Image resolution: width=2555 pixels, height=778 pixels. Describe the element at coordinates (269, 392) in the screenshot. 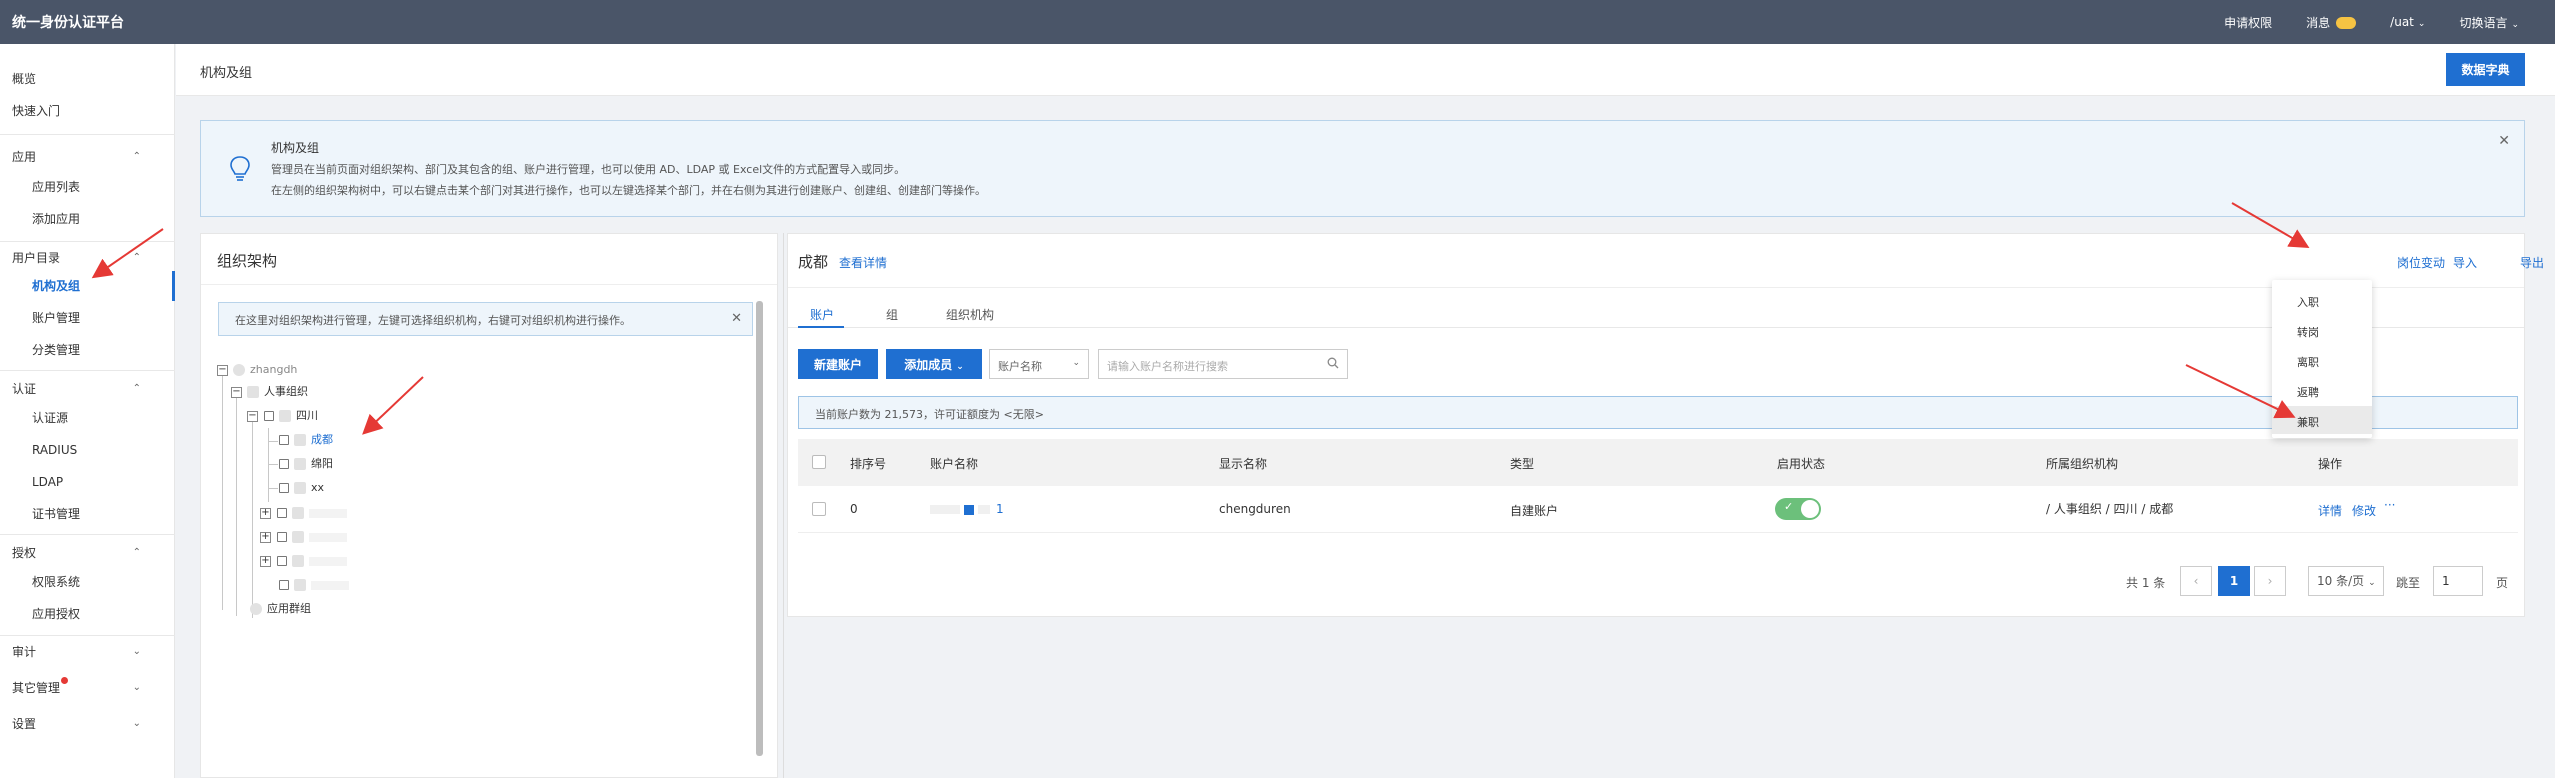

I see `tree-node-hr: − 人事组织` at that location.